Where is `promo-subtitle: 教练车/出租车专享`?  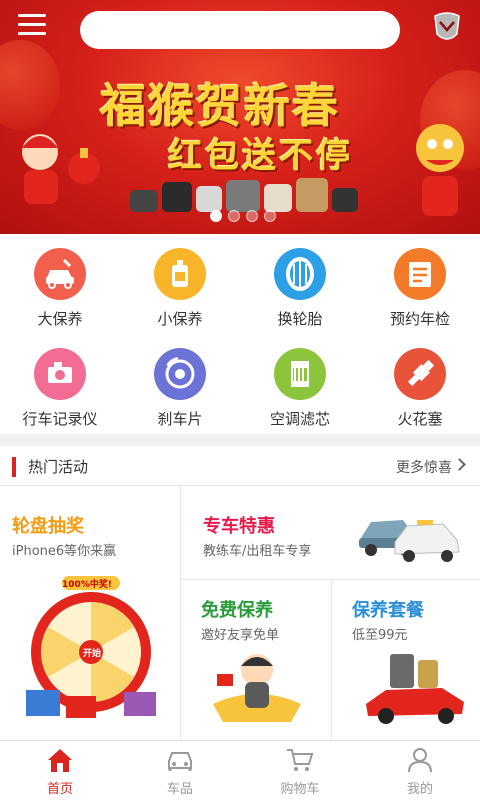
promo-subtitle: 教练车/出租车专享 is located at coordinates (257, 551).